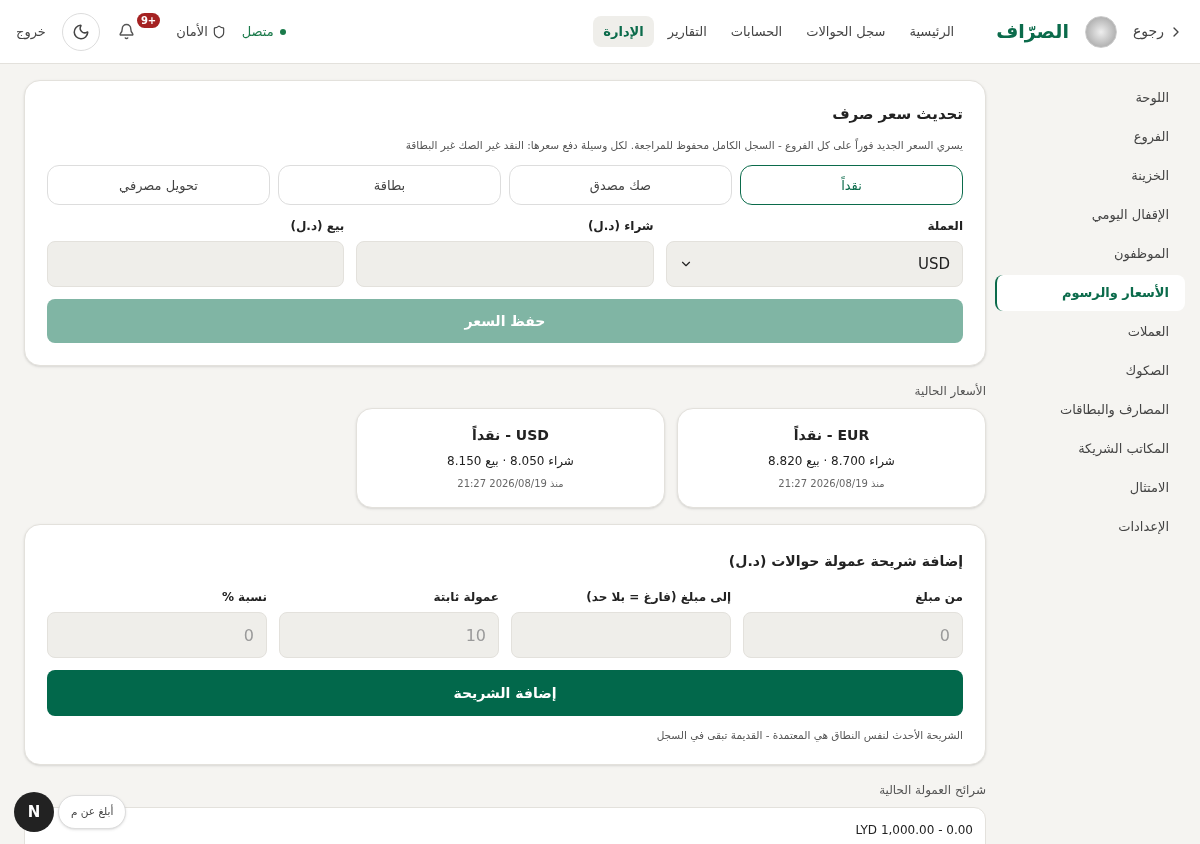  I want to click on field-label: من مبلغ, so click(938, 598).